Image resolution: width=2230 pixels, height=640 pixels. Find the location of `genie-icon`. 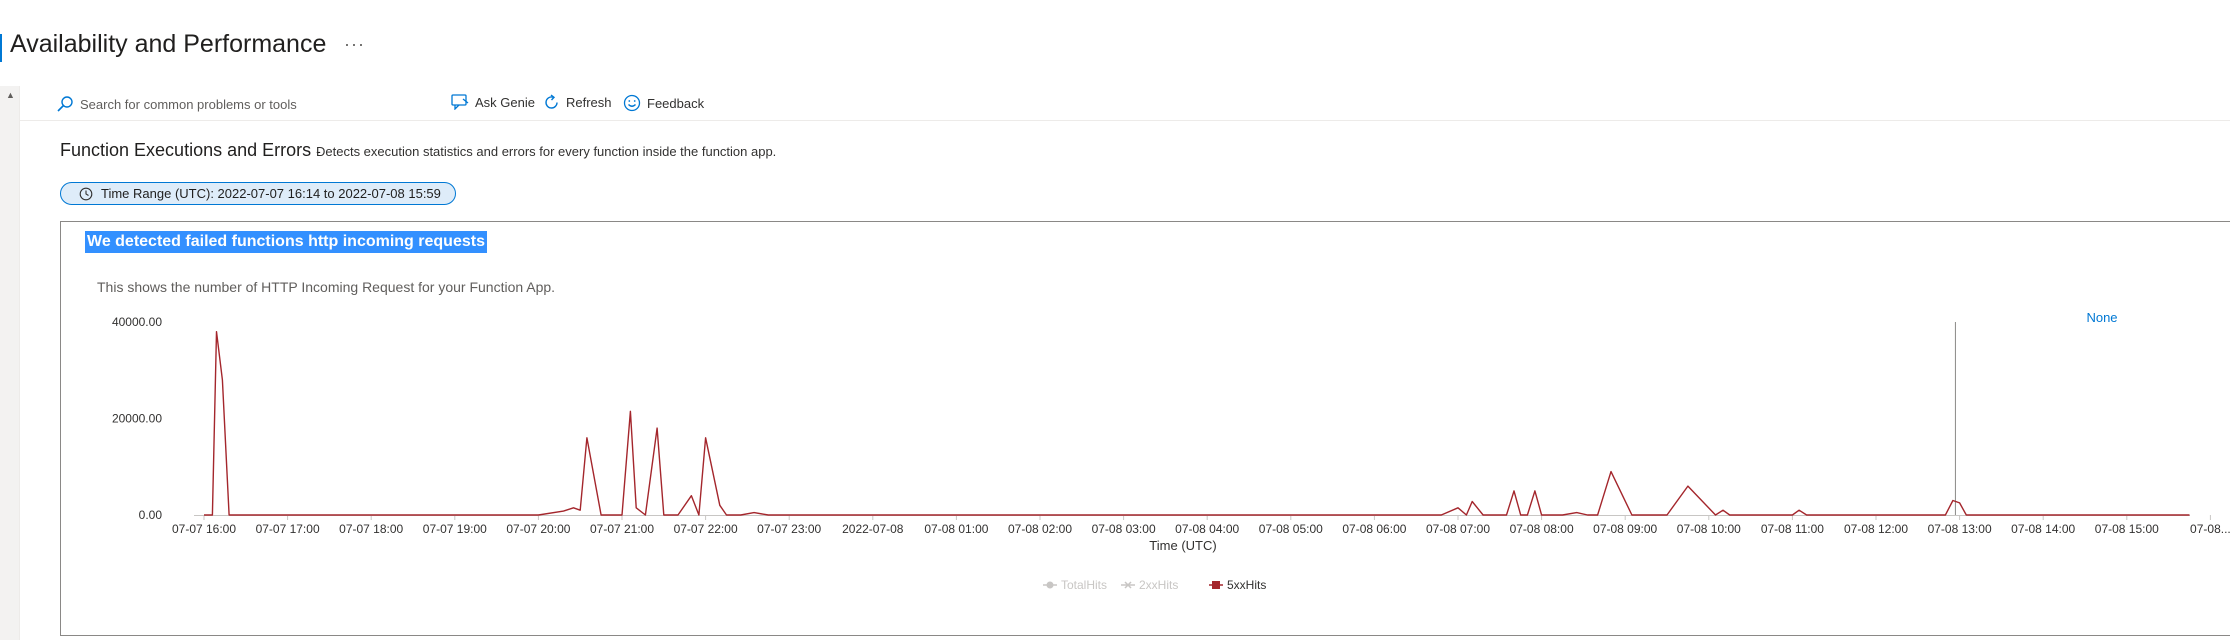

genie-icon is located at coordinates (460, 102).